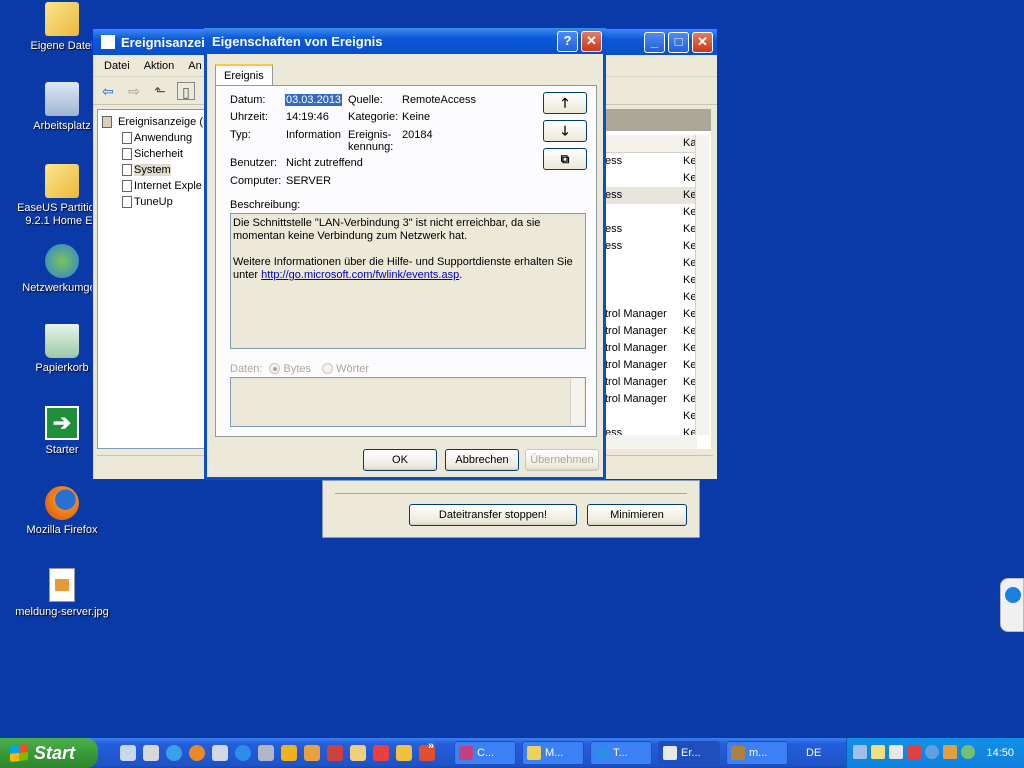 The height and width of the screenshot is (768, 1024). Describe the element at coordinates (405, 41) in the screenshot. I see `dialog-titlebar: Eigenschaften von Ereignis ? ✕` at that location.